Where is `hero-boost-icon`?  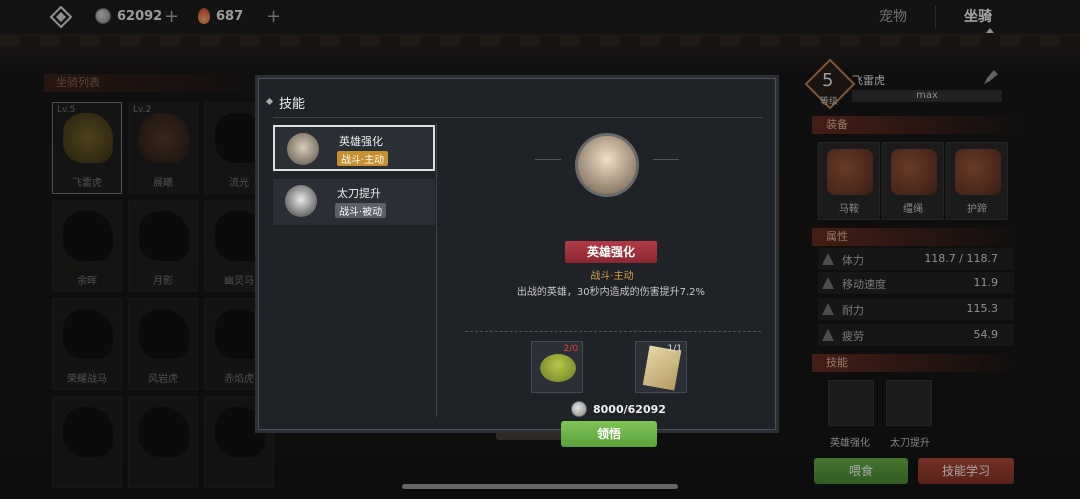
hero-boost-icon is located at coordinates (303, 149).